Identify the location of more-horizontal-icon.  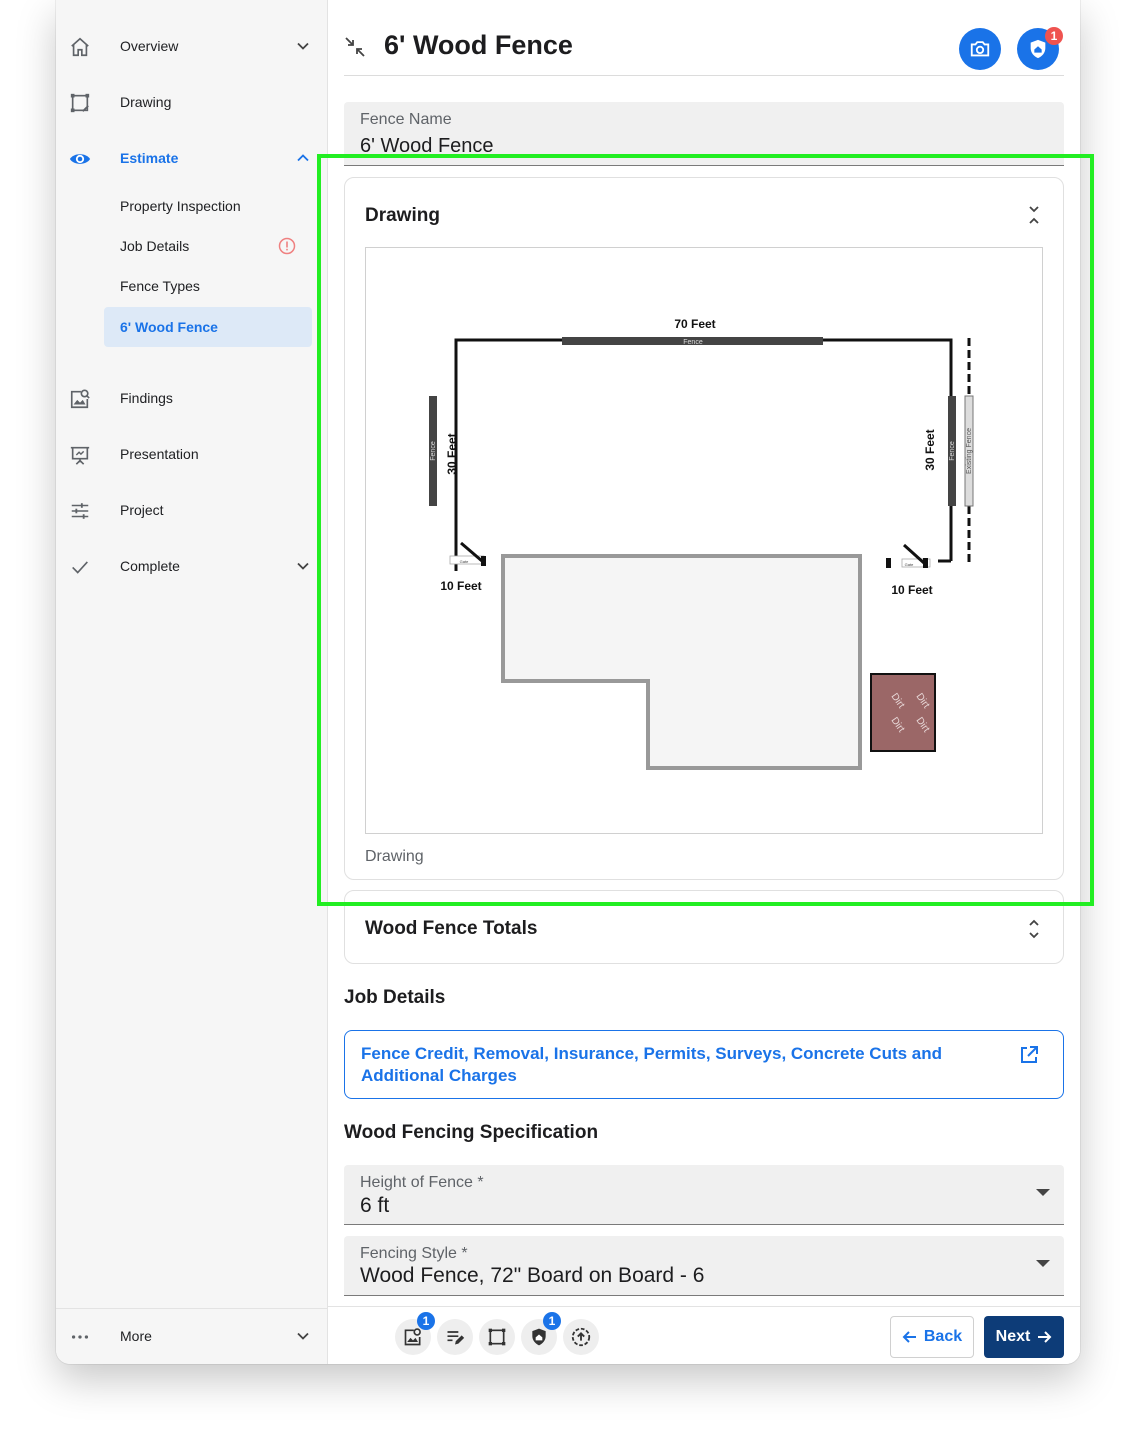
(80, 1337).